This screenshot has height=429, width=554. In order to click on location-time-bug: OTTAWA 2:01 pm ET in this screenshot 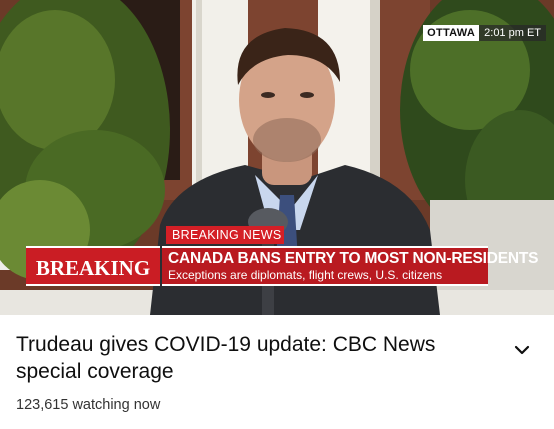, I will do `click(484, 33)`.